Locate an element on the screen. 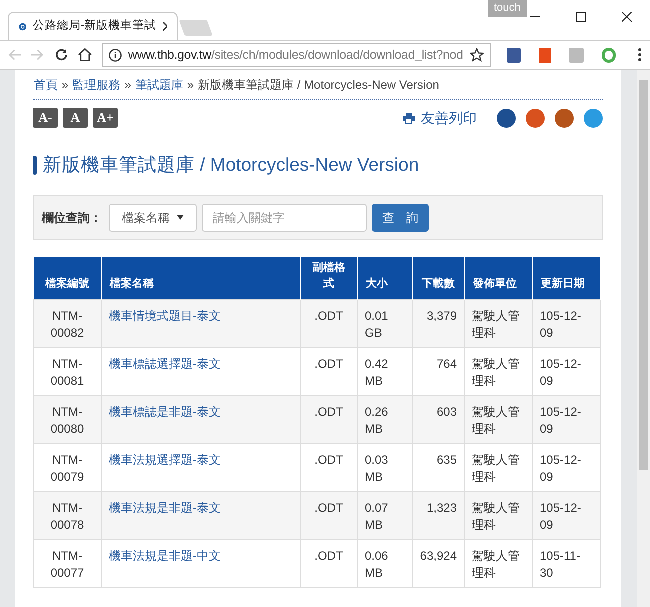 This screenshot has width=650, height=607. table-cell: NTM-00080 is located at coordinates (68, 419).